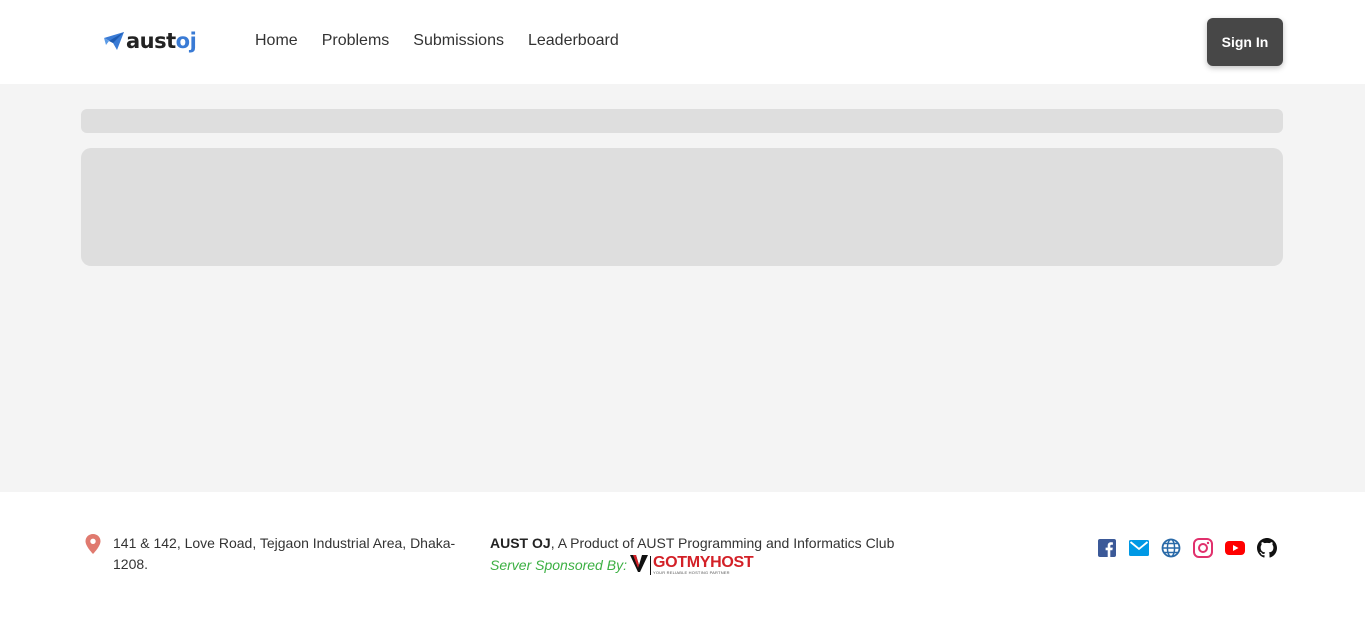  I want to click on sponsor-label: Server Sponsored By:, so click(558, 565).